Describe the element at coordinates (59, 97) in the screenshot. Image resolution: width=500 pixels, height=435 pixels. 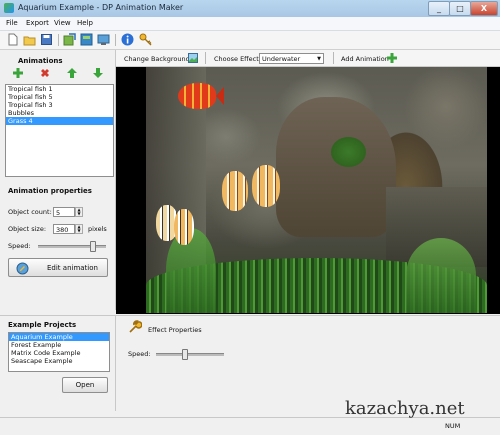
I see `list-item: Tropical fish 5` at that location.